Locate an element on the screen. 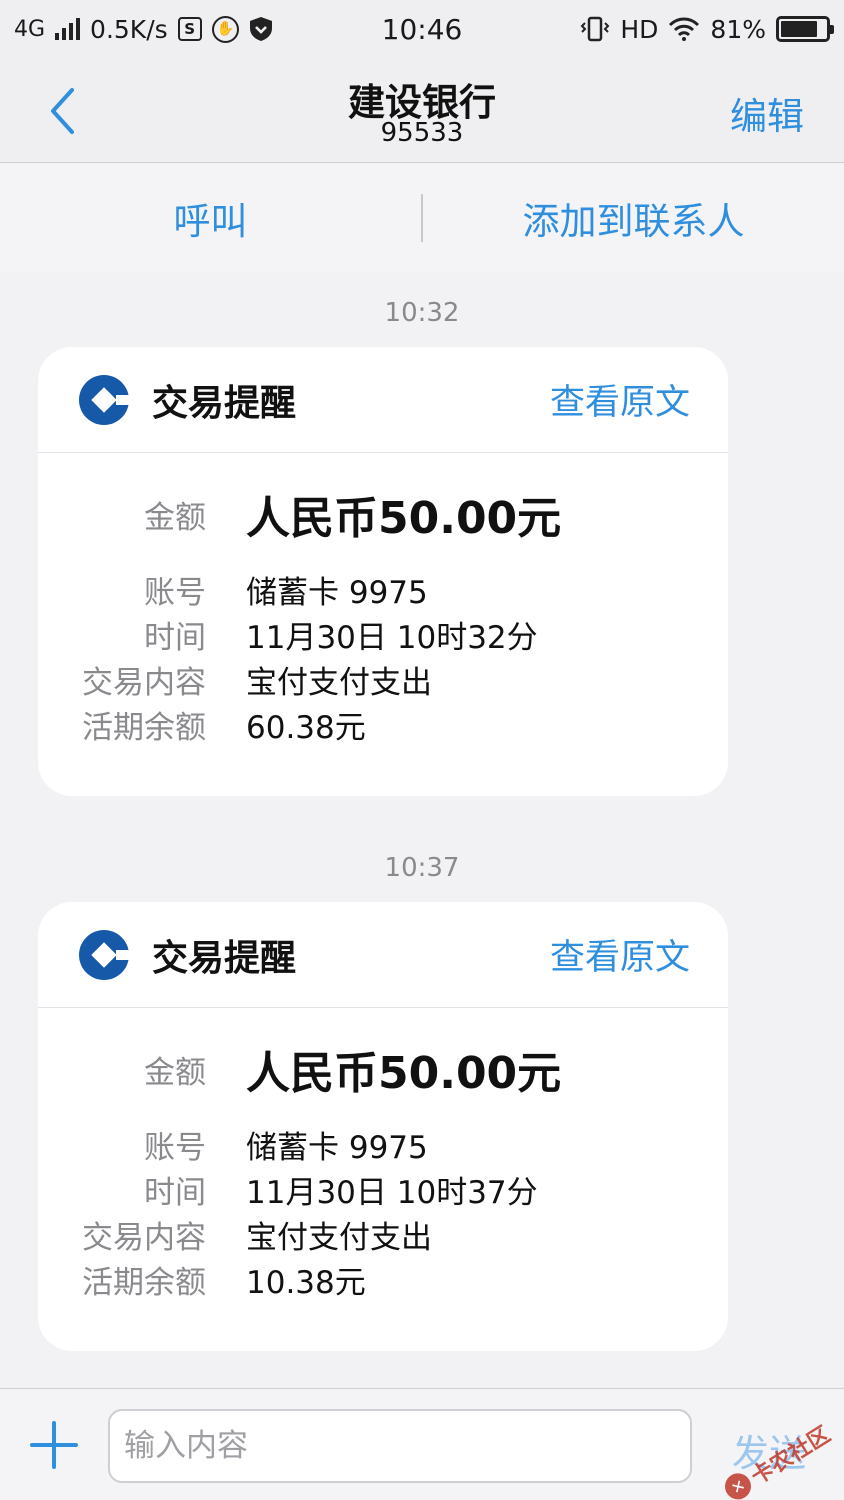  hd-indicator: HD is located at coordinates (639, 29).